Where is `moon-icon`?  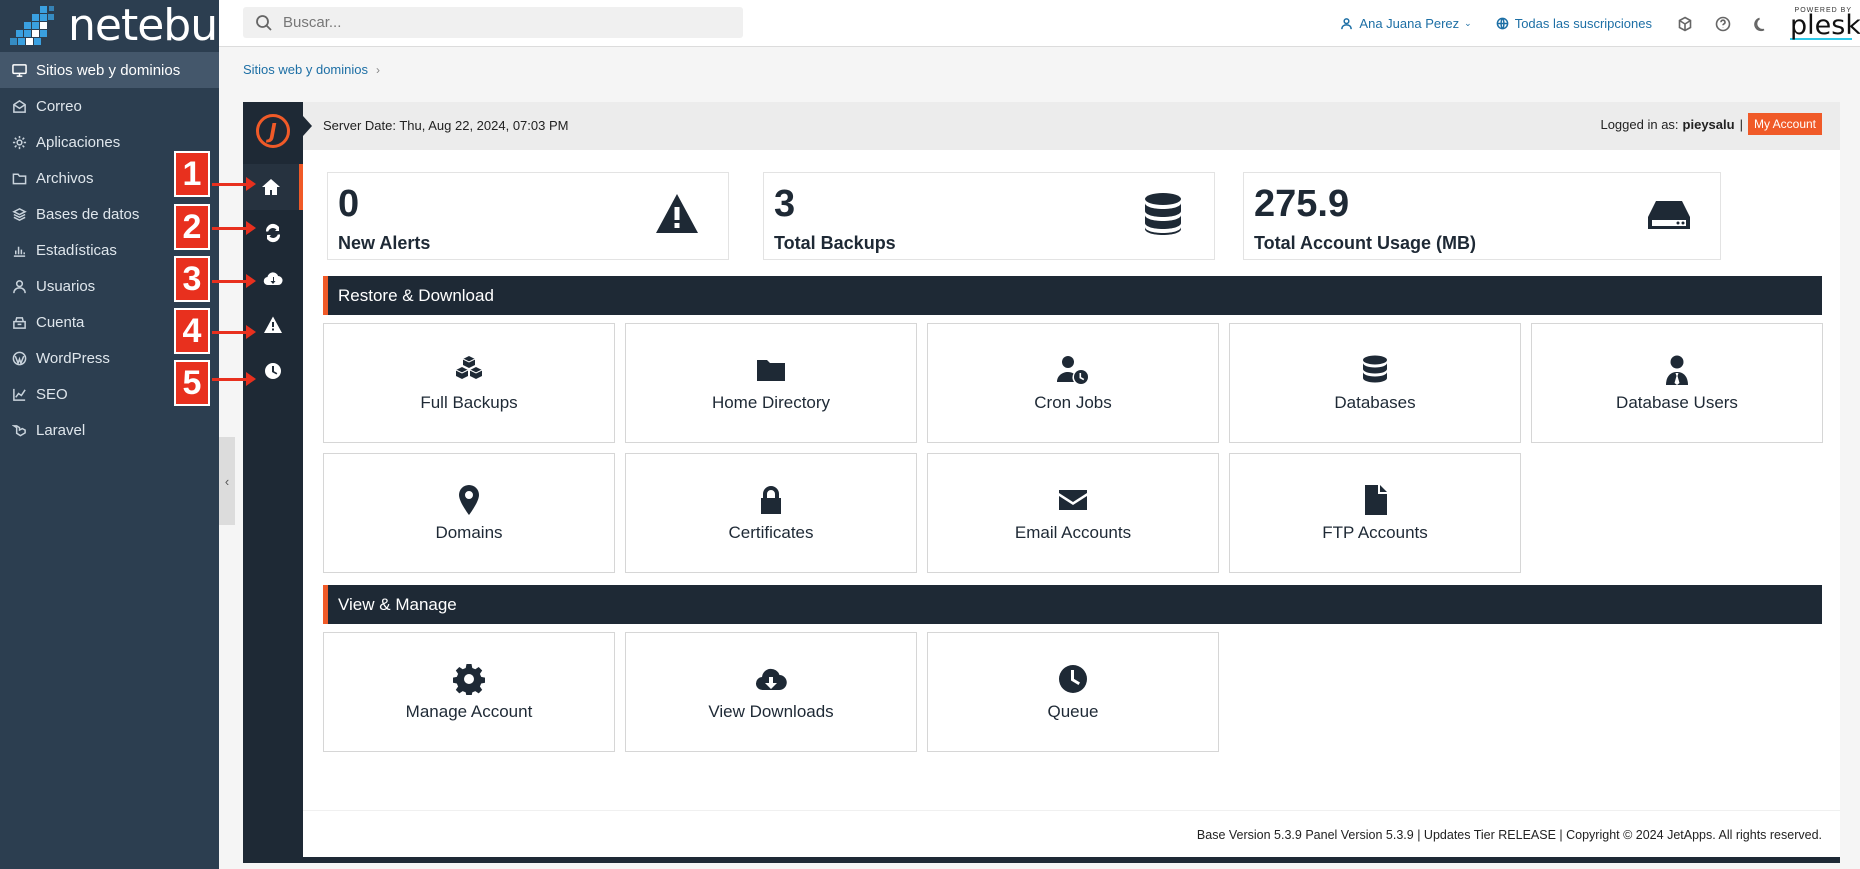
moon-icon is located at coordinates (1759, 24).